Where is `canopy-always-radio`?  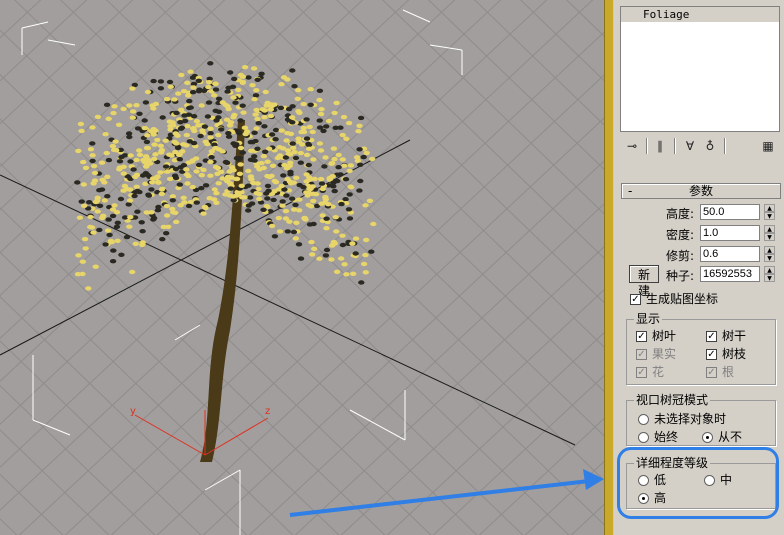
canopy-always-radio is located at coordinates (643, 437).